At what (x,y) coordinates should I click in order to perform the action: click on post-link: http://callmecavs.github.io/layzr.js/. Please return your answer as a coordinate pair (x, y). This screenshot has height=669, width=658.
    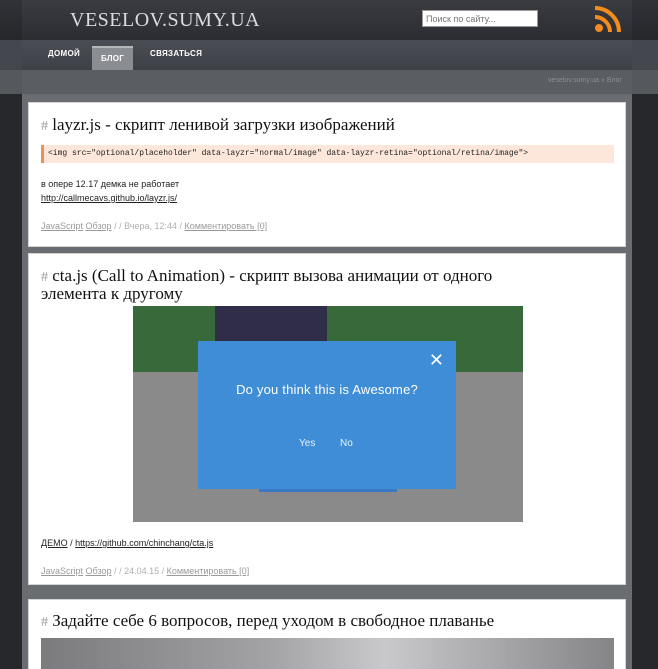
    Looking at the image, I should click on (109, 198).